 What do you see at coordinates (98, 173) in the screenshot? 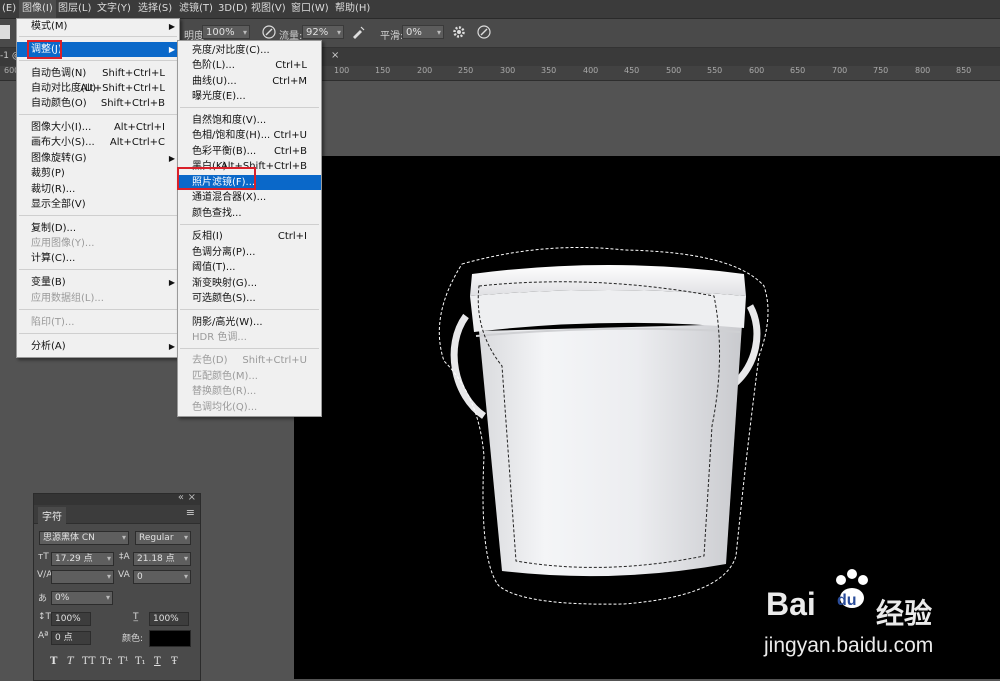
I see `menu-item-crop: 裁剪(P)` at bounding box center [98, 173].